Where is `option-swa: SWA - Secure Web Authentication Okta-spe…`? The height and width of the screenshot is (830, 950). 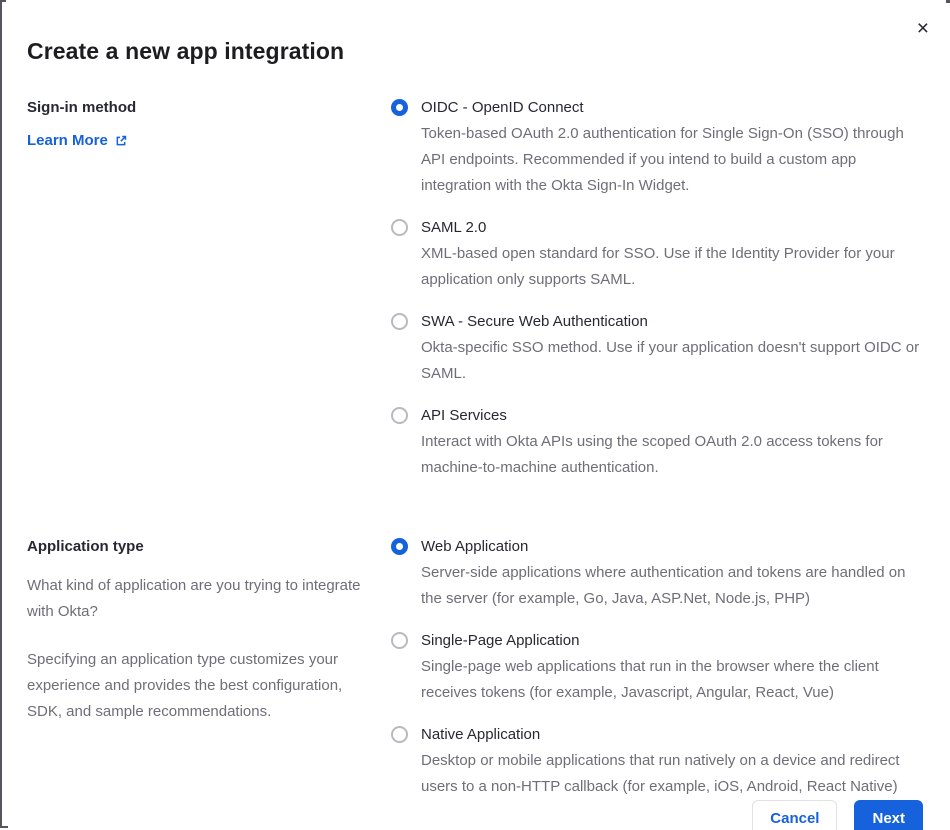
option-swa: SWA - Secure Web Authentication Okta-spe… is located at coordinates (658, 348).